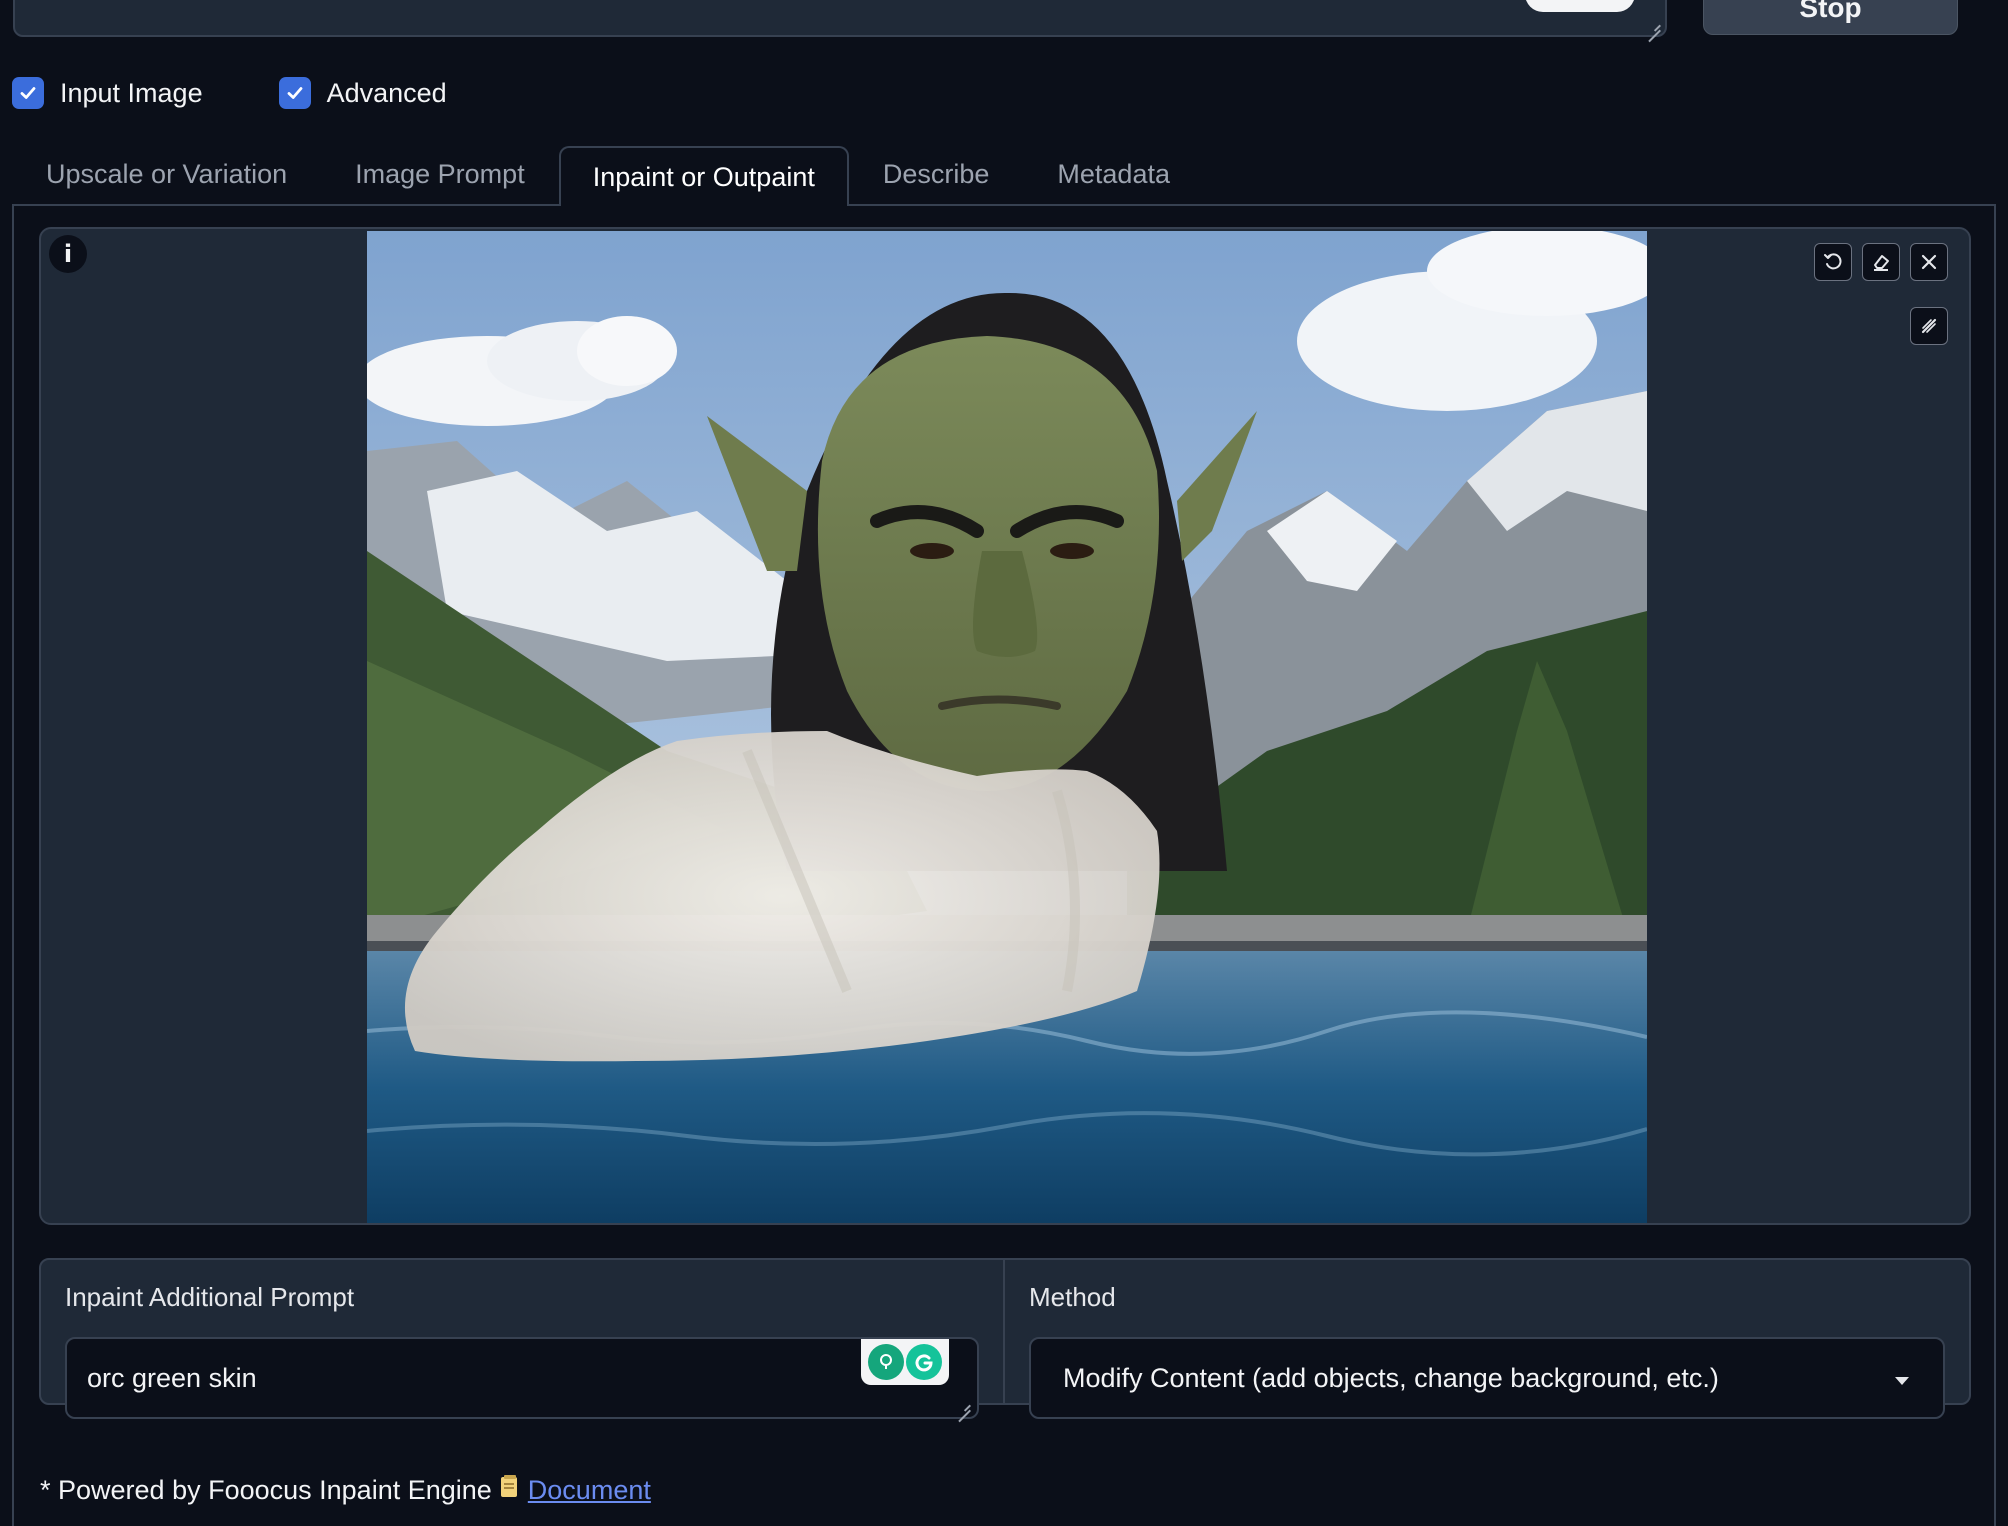  Describe the element at coordinates (522, 1378) in the screenshot. I see `inpaint-prompt-input: orc green skin` at that location.